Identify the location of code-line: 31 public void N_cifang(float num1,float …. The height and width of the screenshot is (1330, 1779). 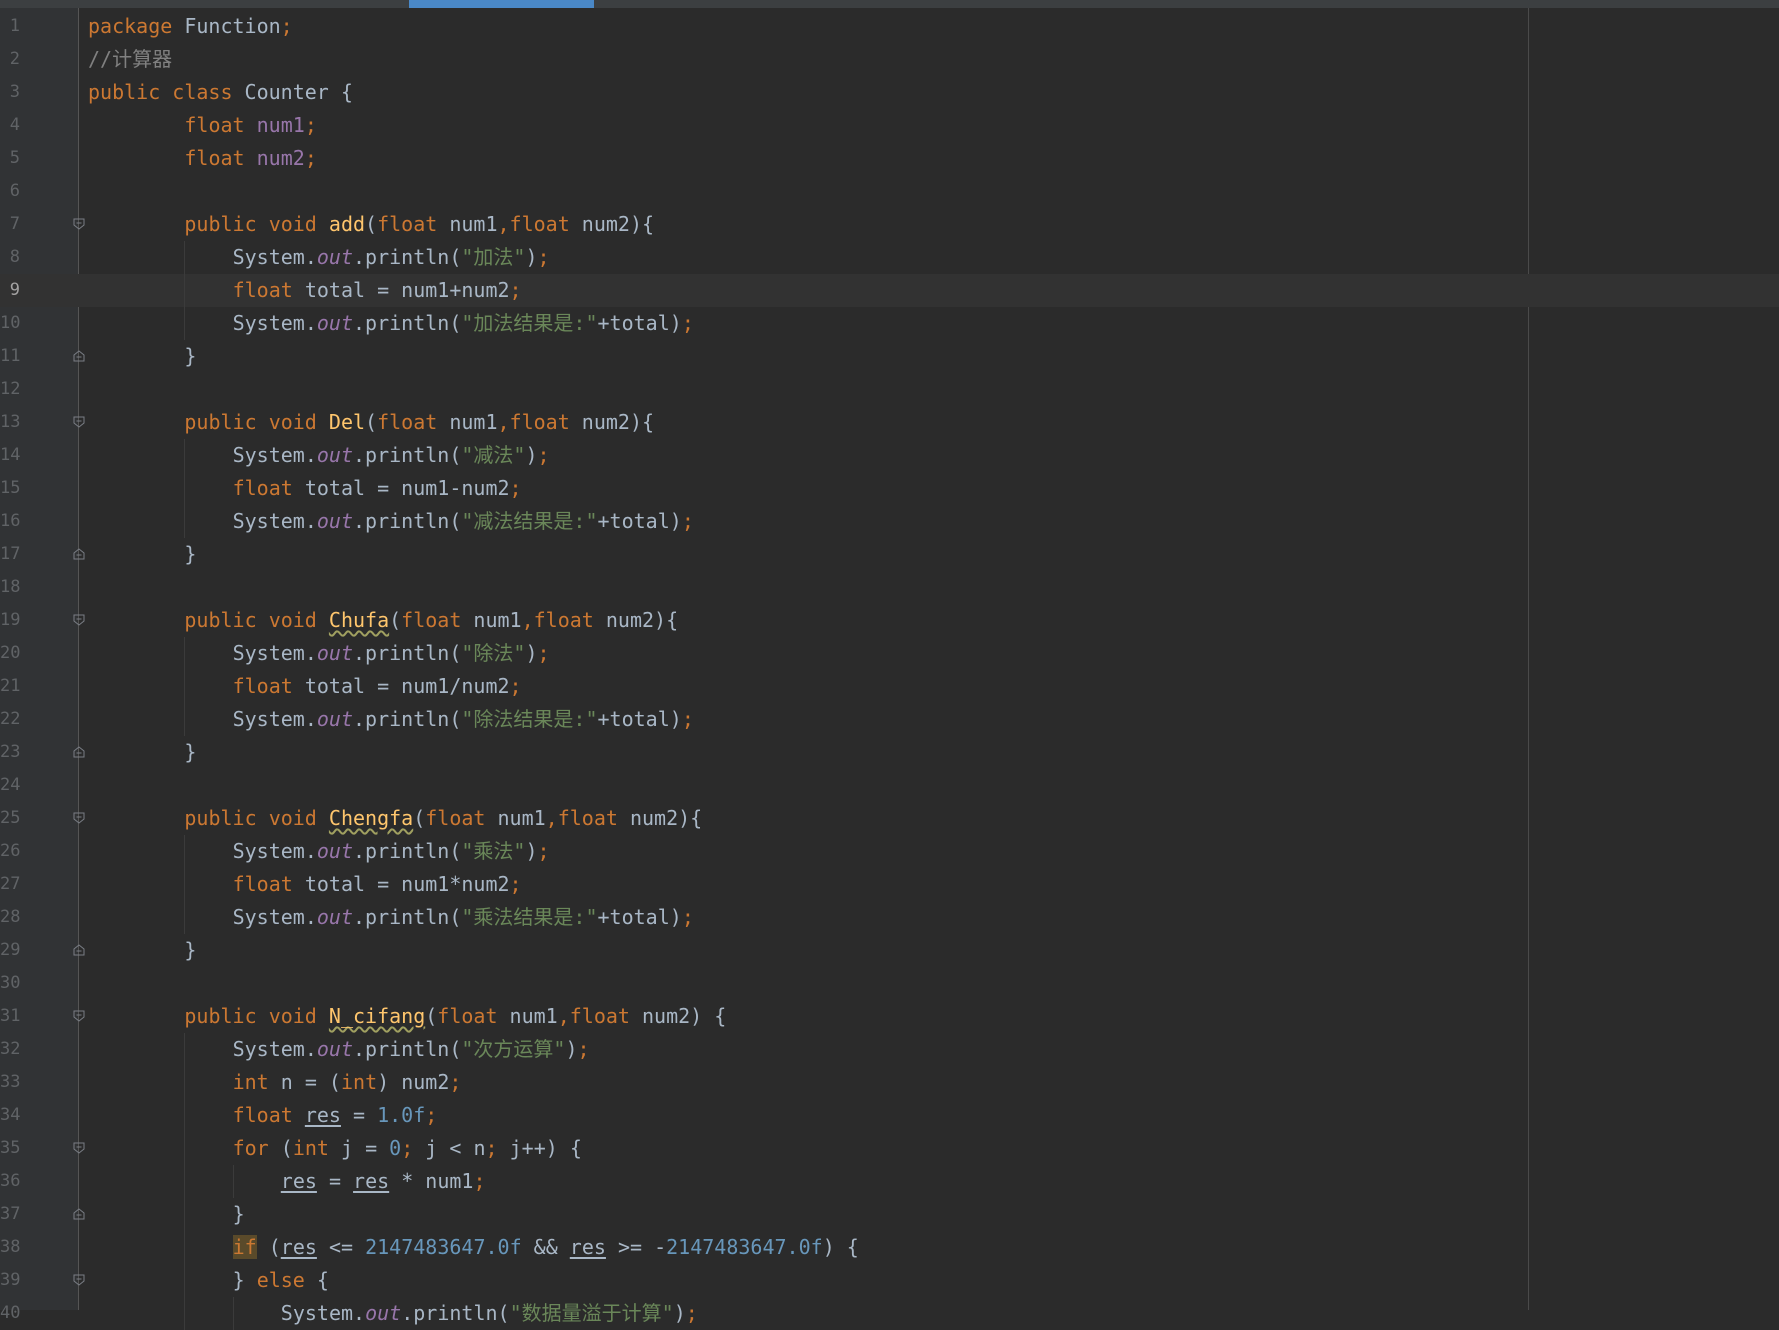
(889, 1016).